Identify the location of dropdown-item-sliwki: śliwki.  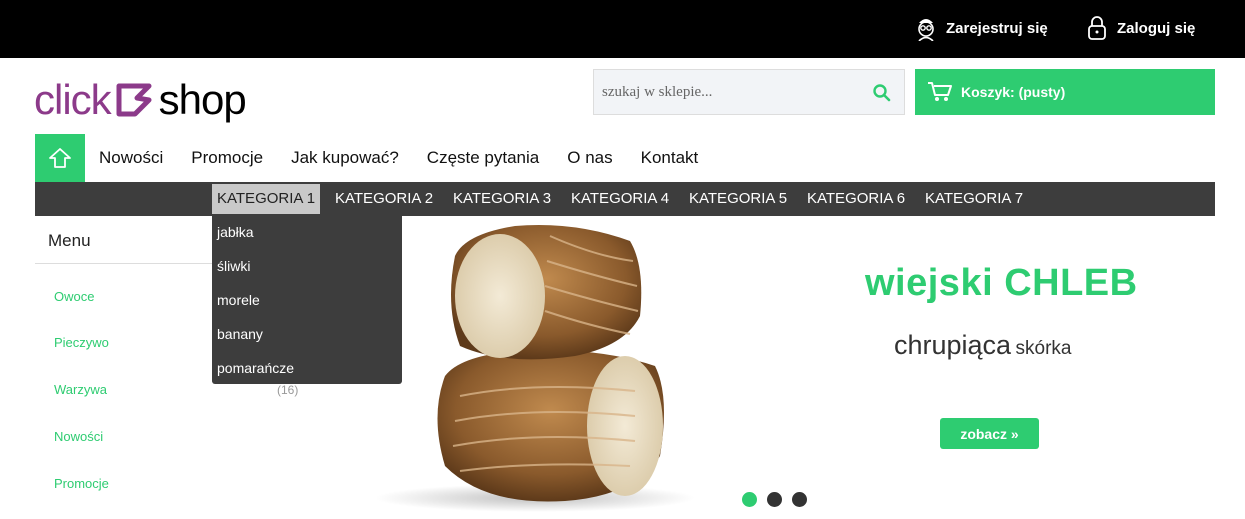
(233, 266).